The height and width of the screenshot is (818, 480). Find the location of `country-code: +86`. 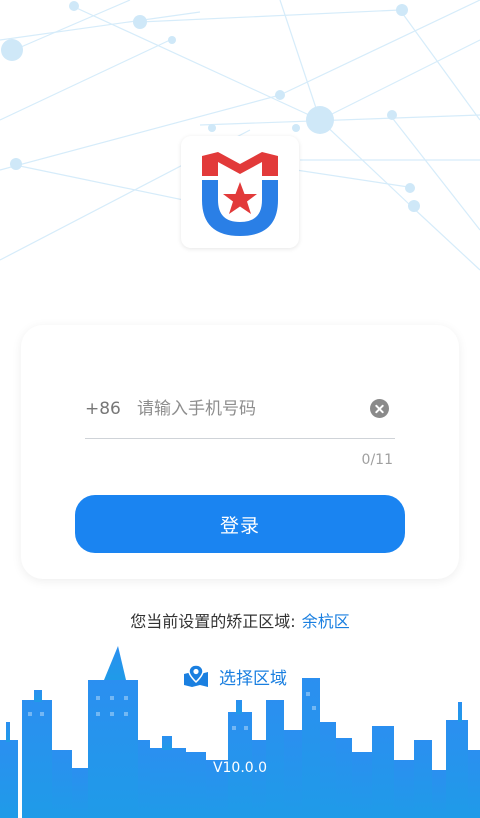

country-code: +86 is located at coordinates (103, 409).